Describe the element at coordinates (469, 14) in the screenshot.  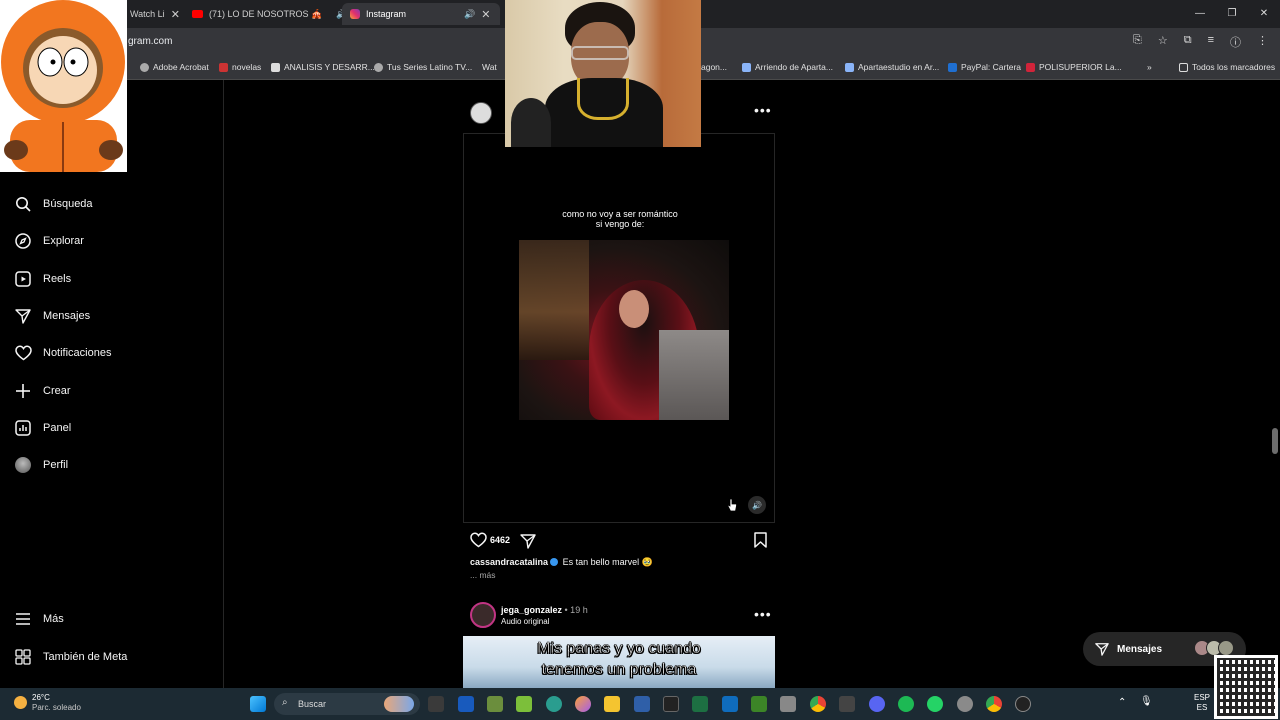
I see `speaker-icon: 🔊` at that location.